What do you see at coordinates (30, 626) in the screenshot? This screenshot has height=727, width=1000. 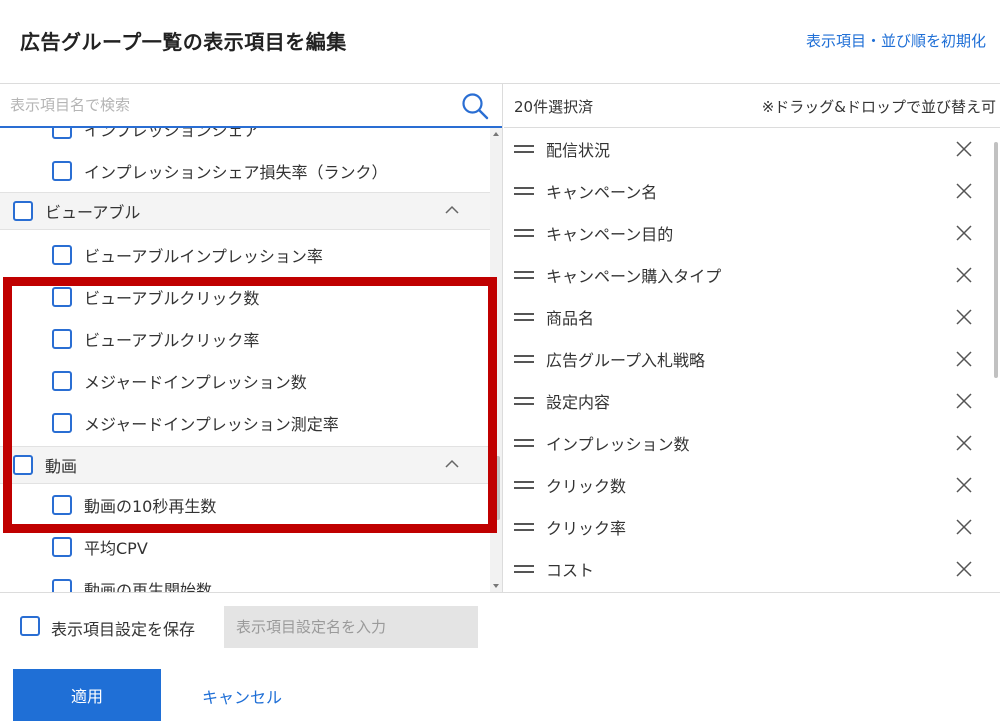 I see `save-settings-checkbox` at bounding box center [30, 626].